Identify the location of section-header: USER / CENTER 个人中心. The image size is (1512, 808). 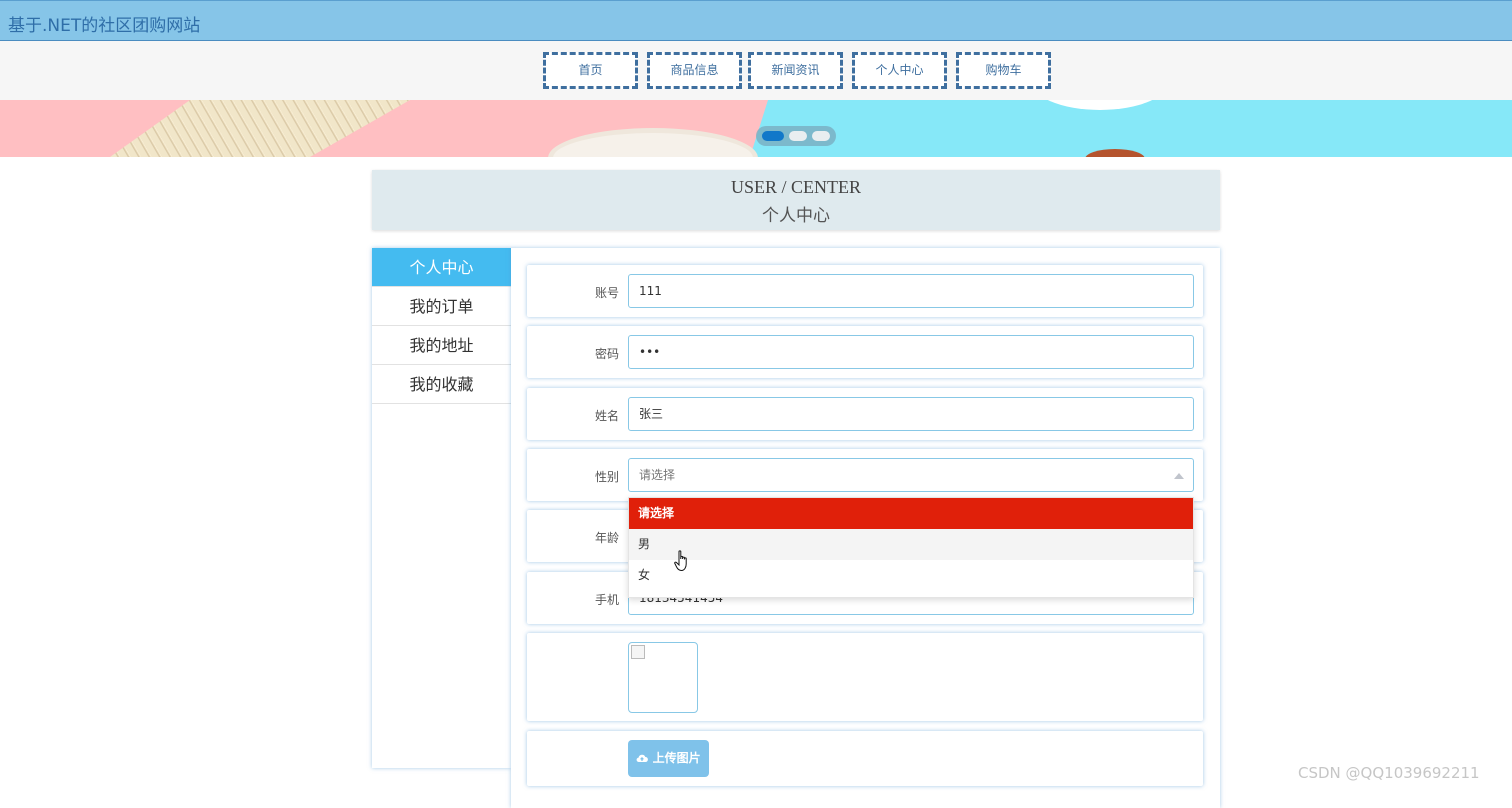
(796, 200).